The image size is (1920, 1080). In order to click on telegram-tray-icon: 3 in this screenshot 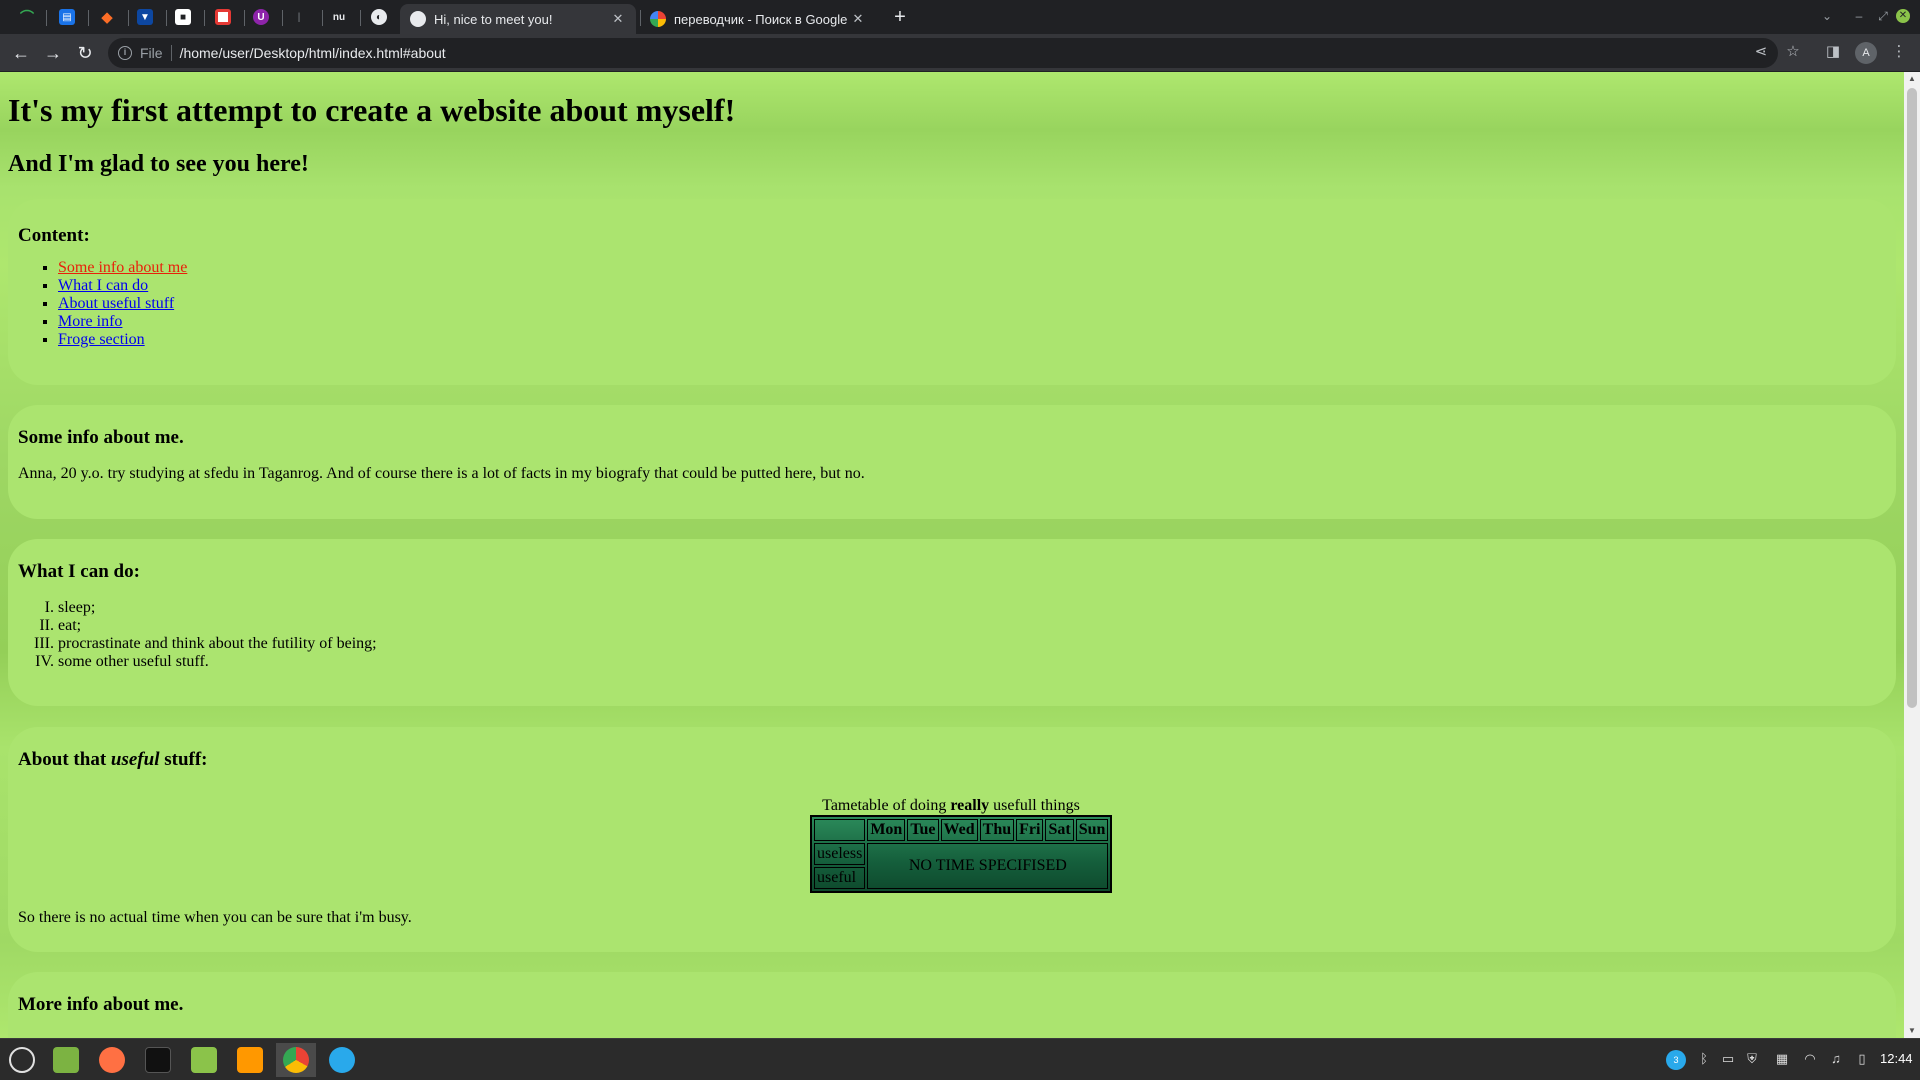, I will do `click(1676, 1060)`.